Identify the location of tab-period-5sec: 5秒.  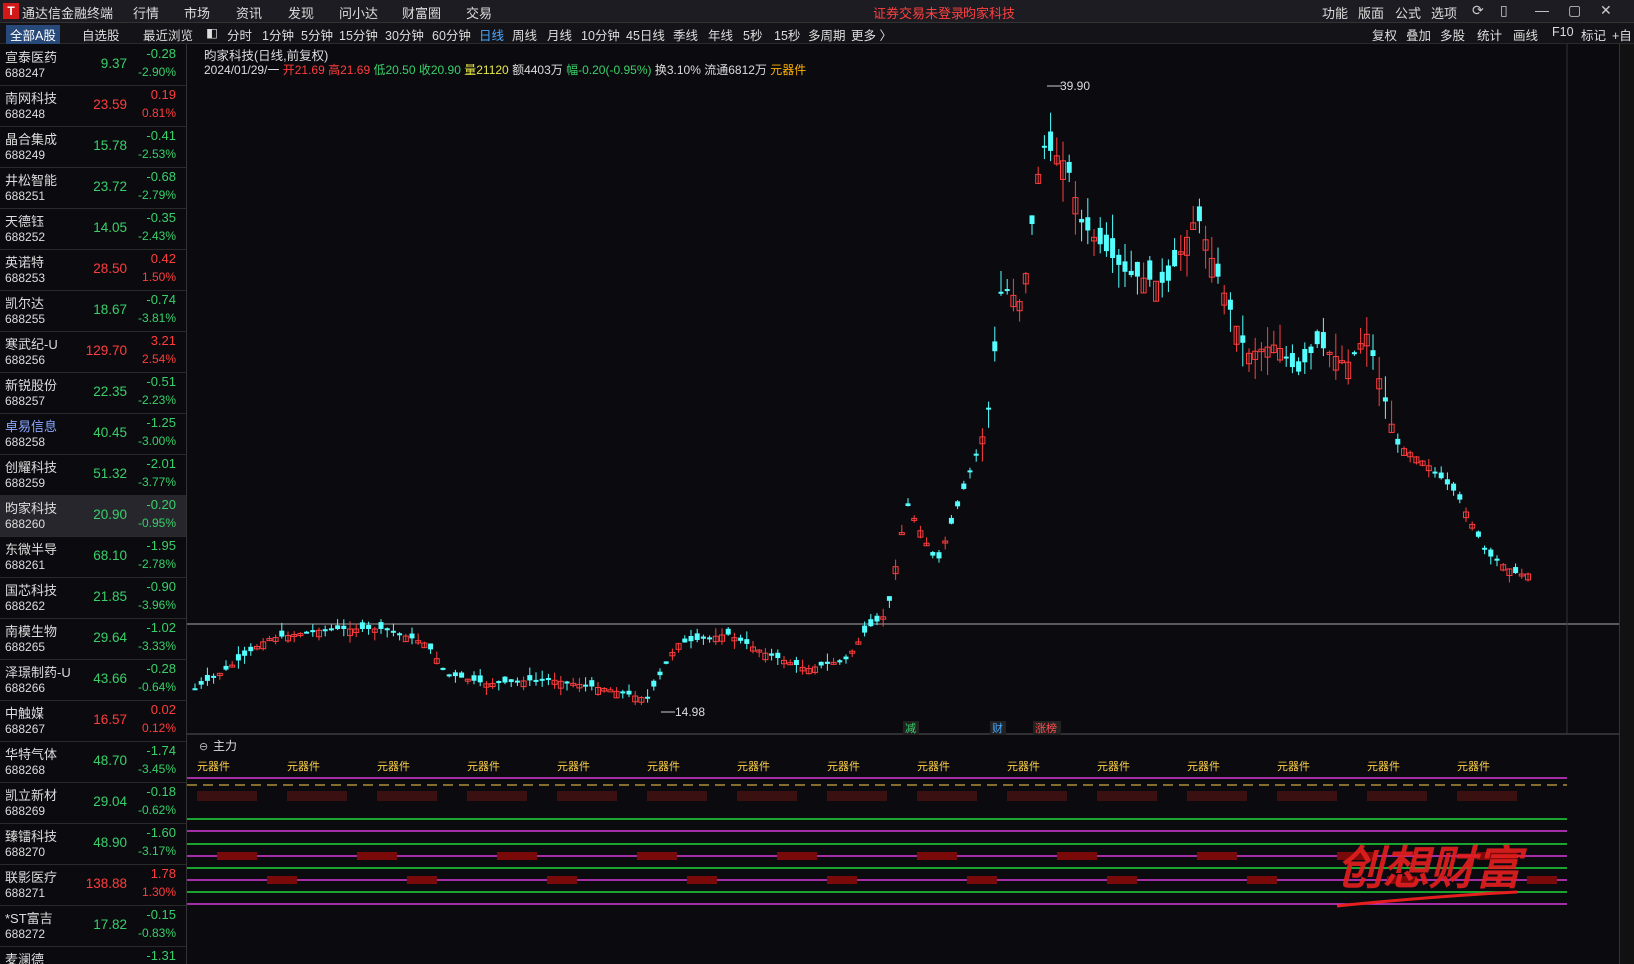
(752, 34).